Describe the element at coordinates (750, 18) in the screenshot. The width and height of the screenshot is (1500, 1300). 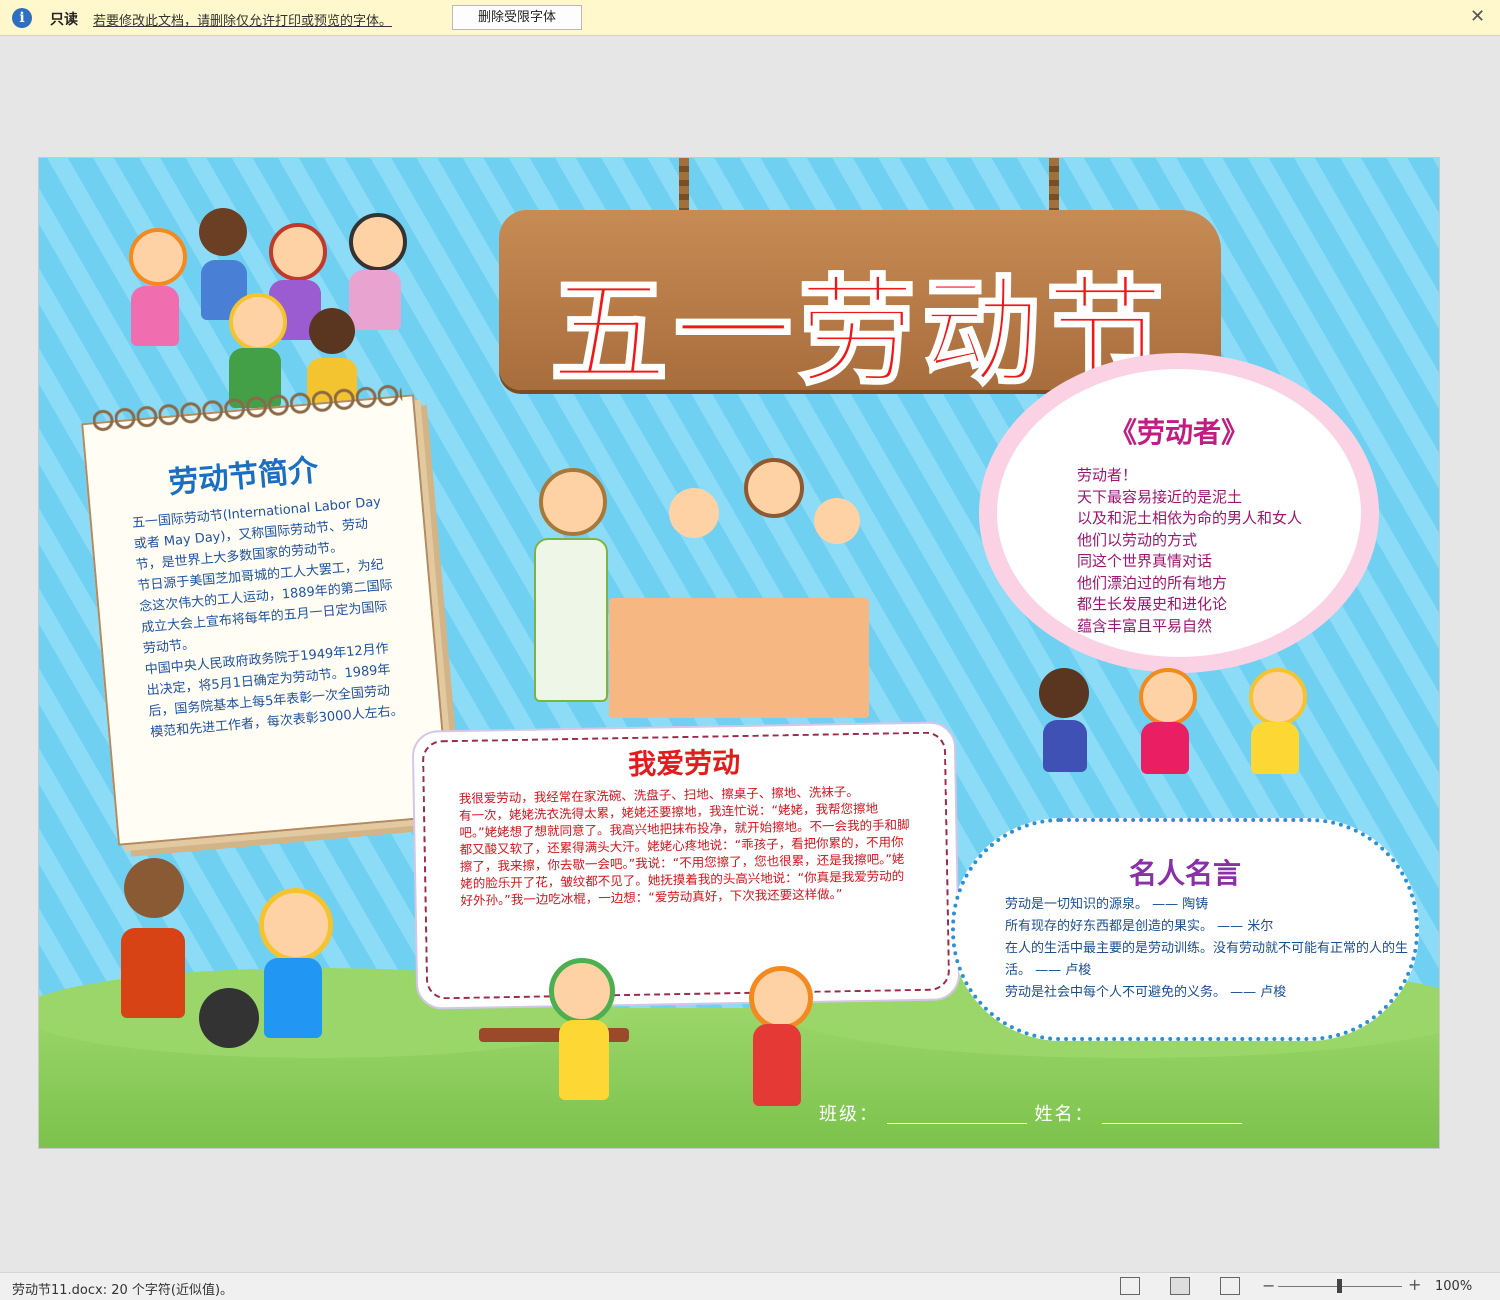
I see `info-bar: i 只读 若要修改此文档，请删除仅允许打印或预览的字体。 删除受限字体 ✕` at that location.